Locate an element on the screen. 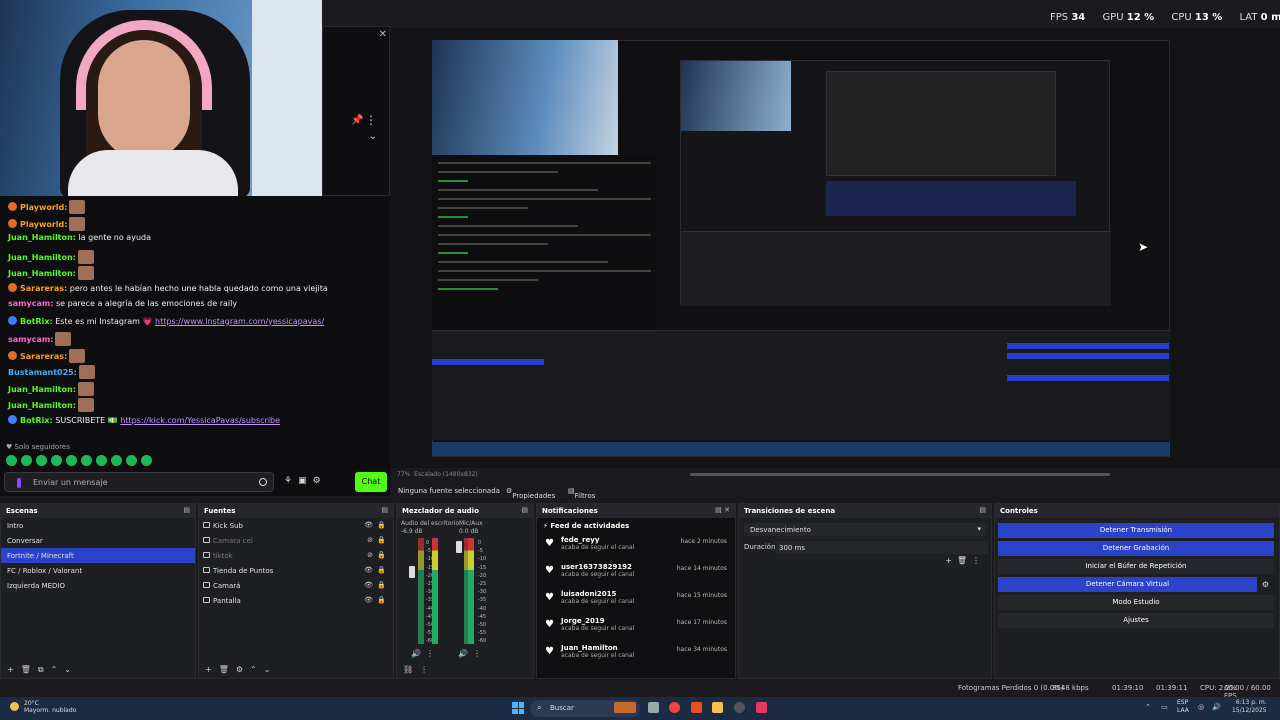 The image size is (1280, 720). folder-icon is located at coordinates (717, 707).